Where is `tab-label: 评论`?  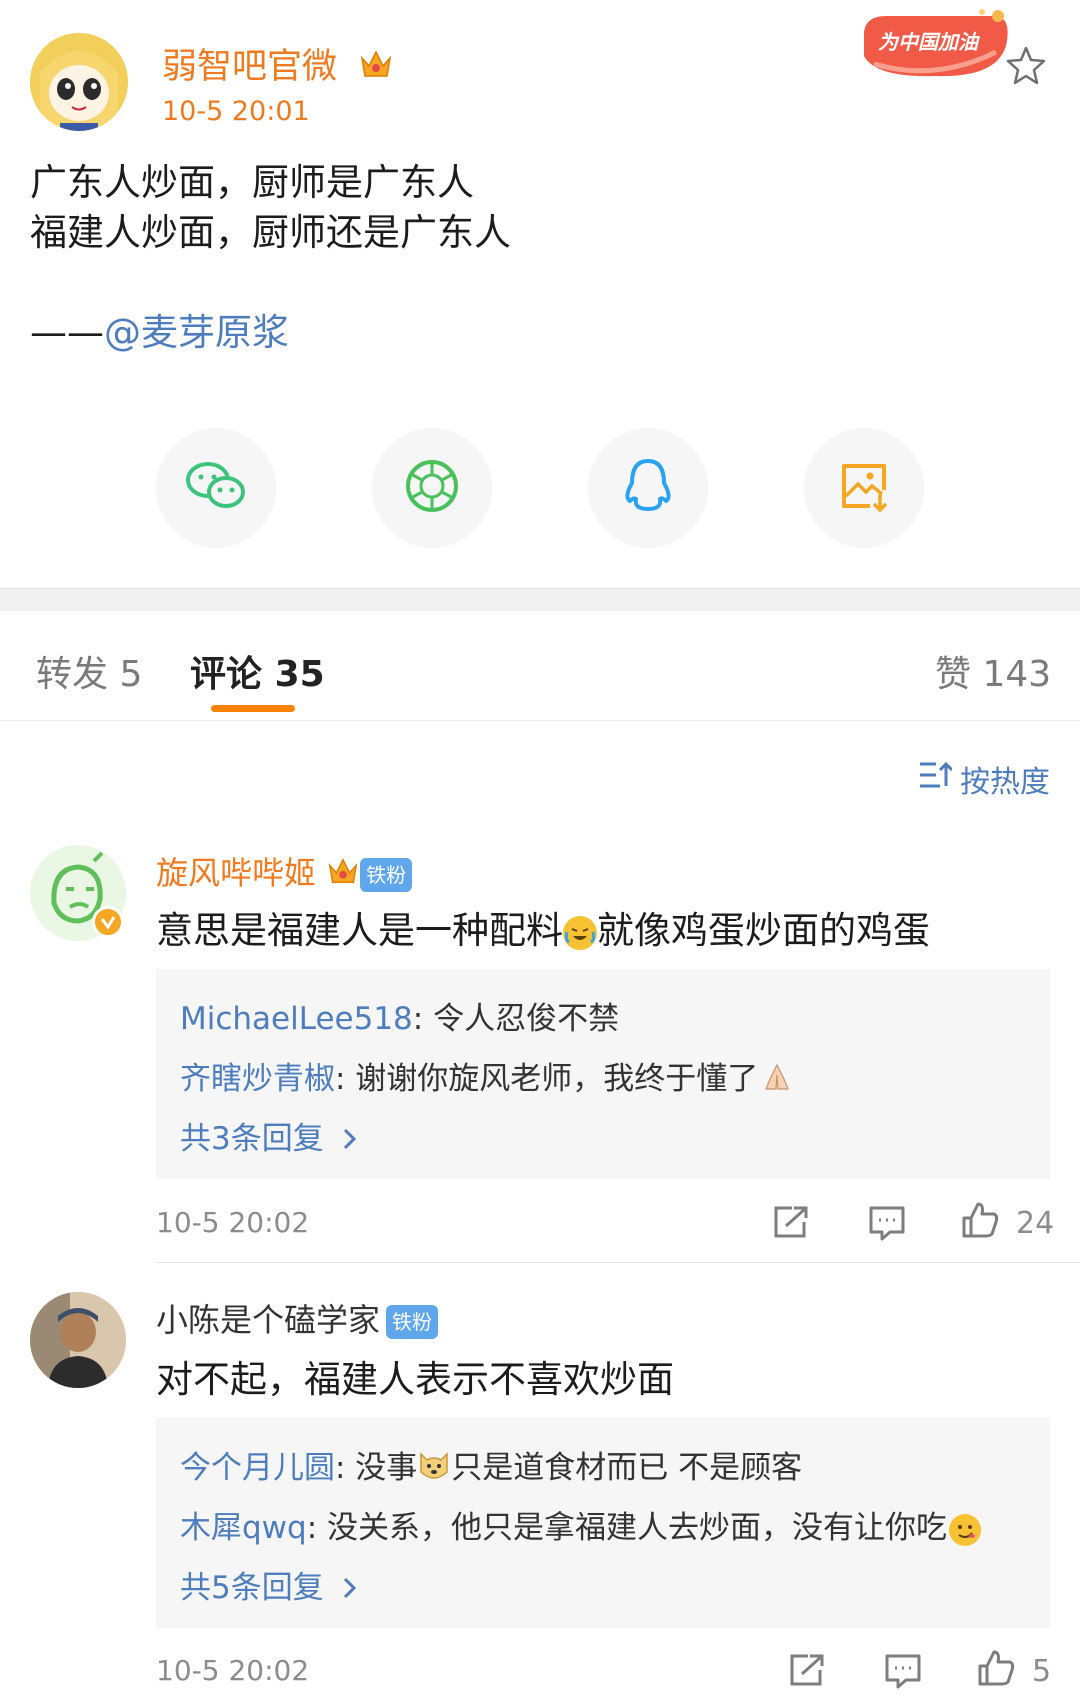
tab-label: 评论 is located at coordinates (226, 674).